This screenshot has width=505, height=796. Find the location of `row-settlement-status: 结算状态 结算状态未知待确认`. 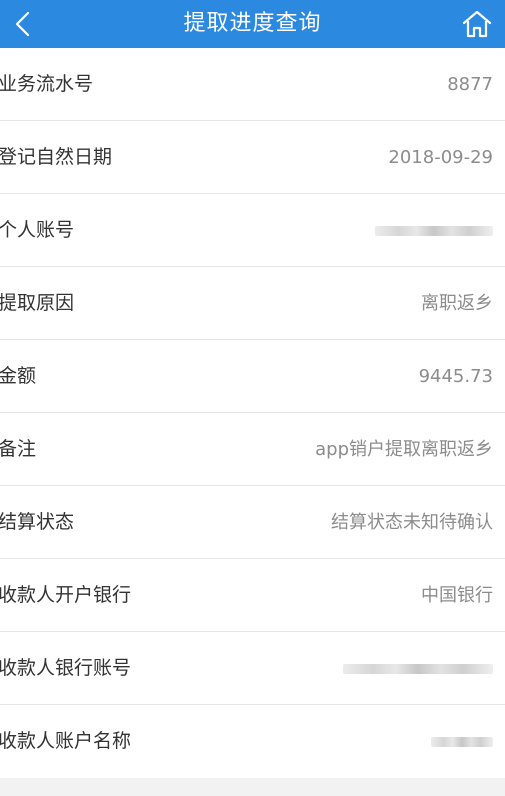

row-settlement-status: 结算状态 结算状态未知待确认 is located at coordinates (252, 522).